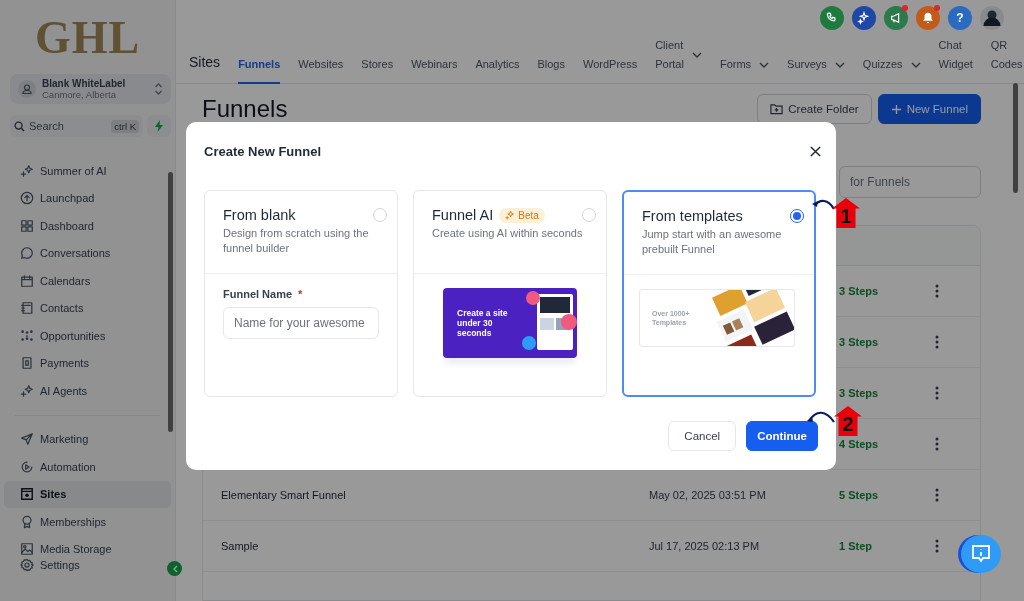 The image size is (1024, 601). What do you see at coordinates (702, 436) in the screenshot?
I see `cancel-button: Cancel` at bounding box center [702, 436].